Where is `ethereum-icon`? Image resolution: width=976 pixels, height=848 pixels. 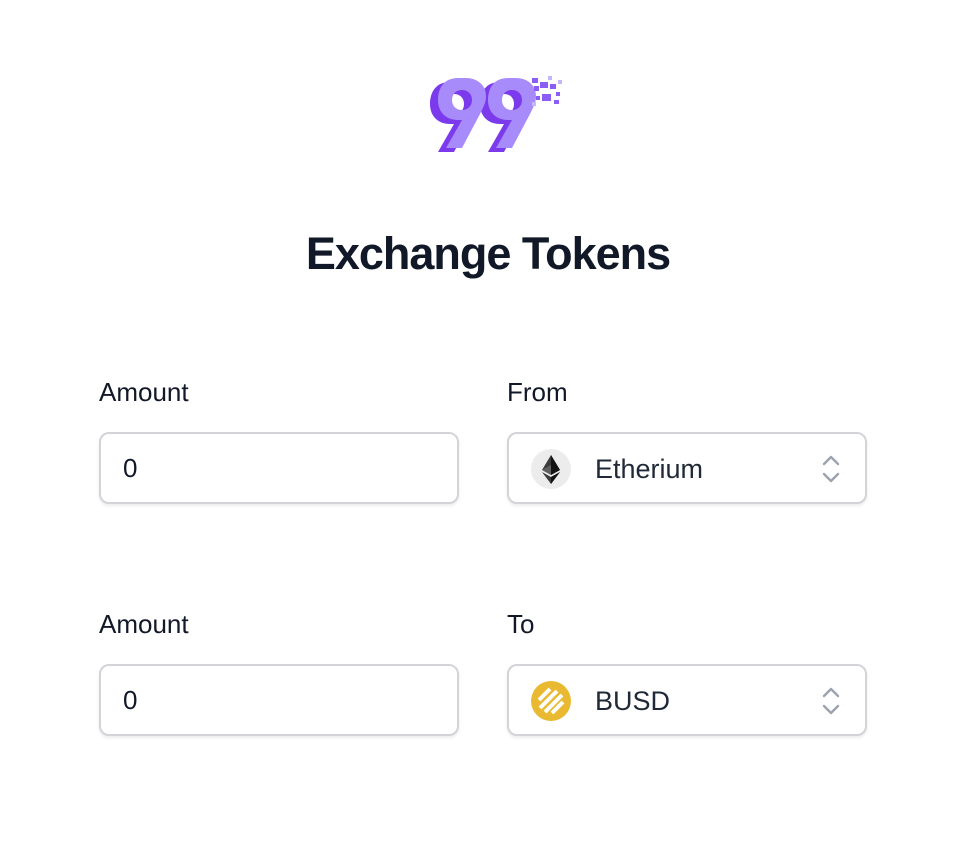
ethereum-icon is located at coordinates (551, 469).